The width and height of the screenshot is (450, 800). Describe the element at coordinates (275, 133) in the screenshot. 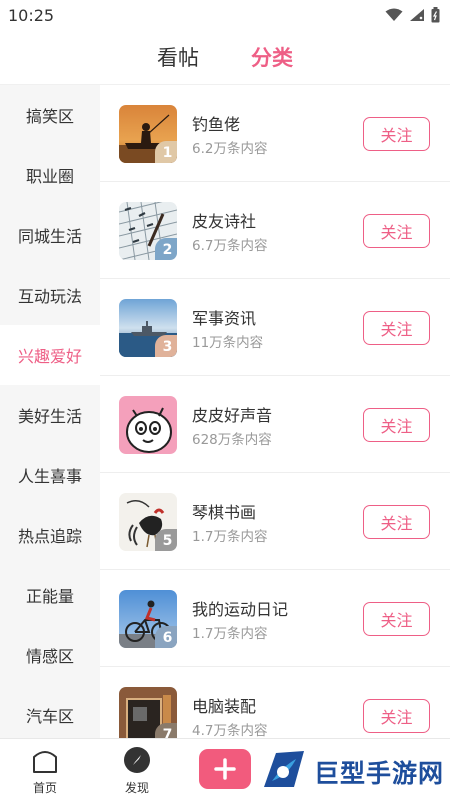

I see `list-item: 1 钓鱼佬 6.2万条内容 关注` at that location.